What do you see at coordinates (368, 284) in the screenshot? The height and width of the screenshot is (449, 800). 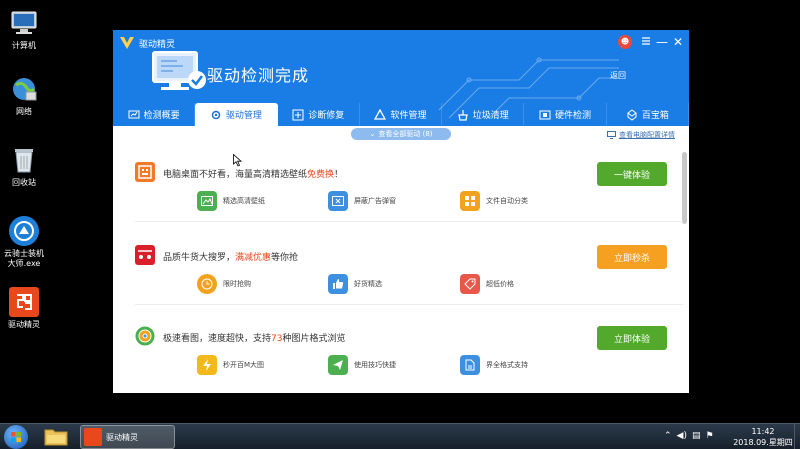 I see `feature-label: 好货精选` at bounding box center [368, 284].